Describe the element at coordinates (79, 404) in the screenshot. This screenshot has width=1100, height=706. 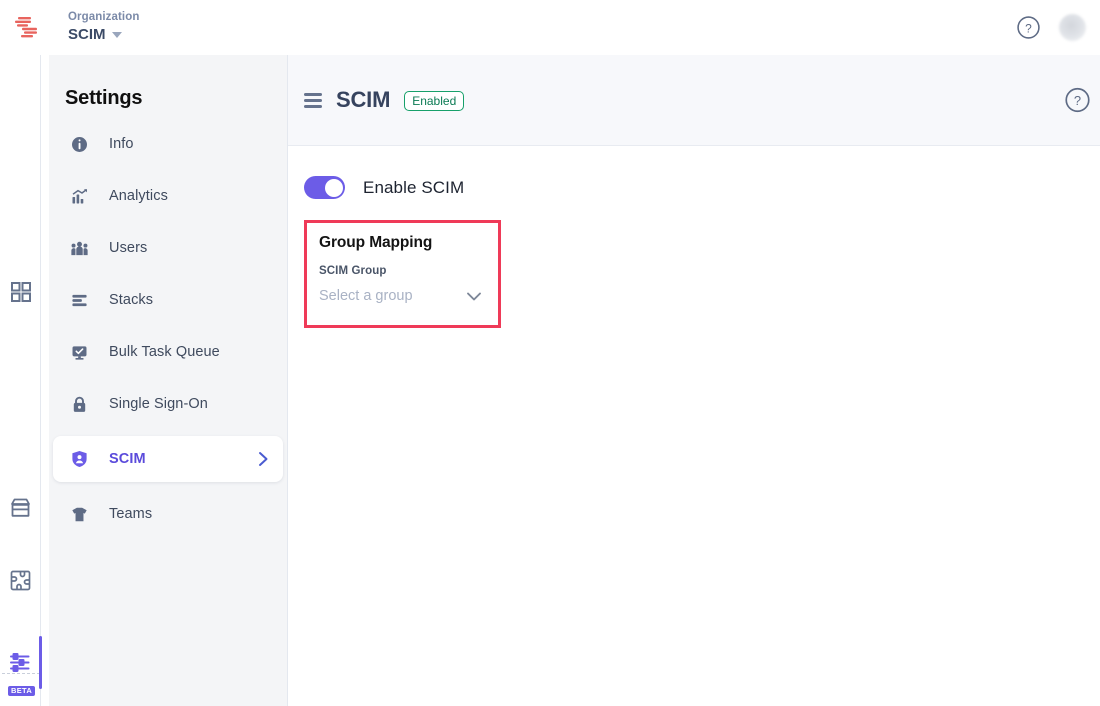
I see `lock-icon` at that location.